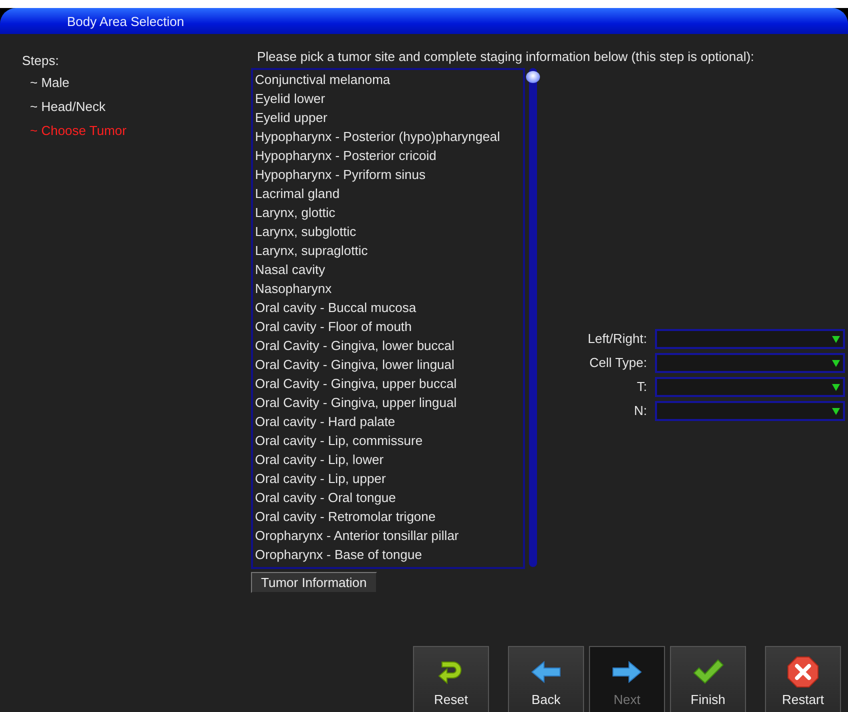 The width and height of the screenshot is (848, 712). What do you see at coordinates (708, 672) in the screenshot?
I see `check-icon` at bounding box center [708, 672].